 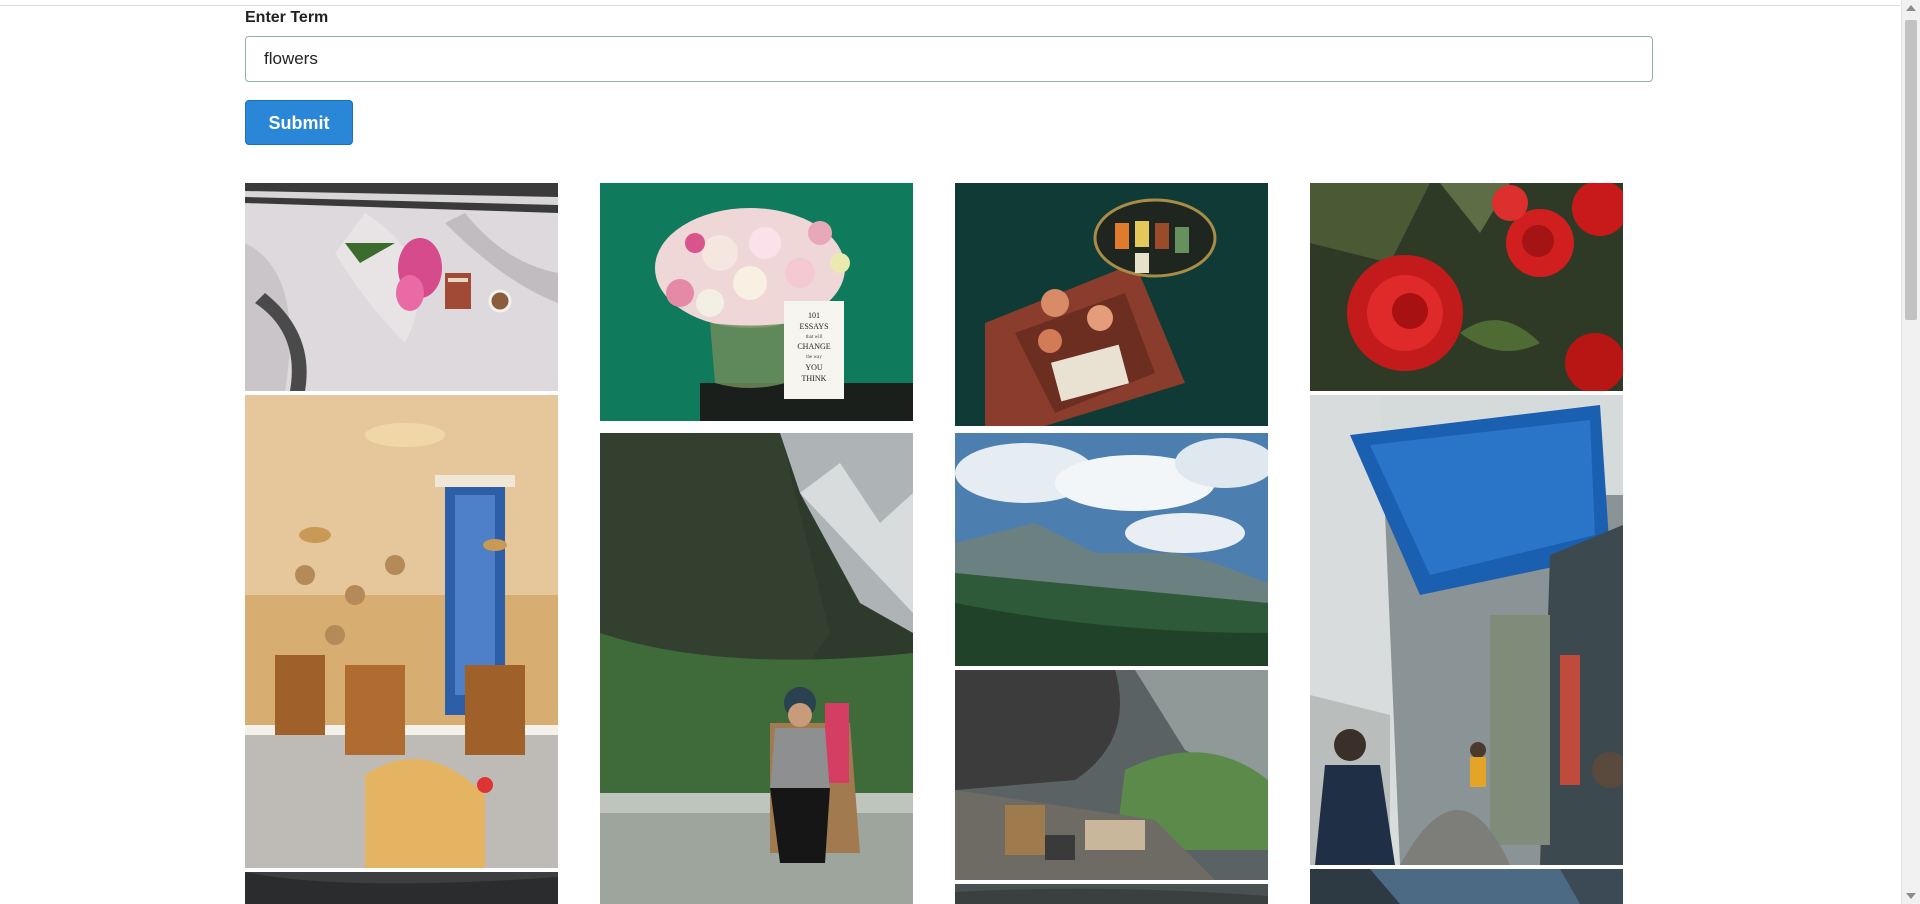 What do you see at coordinates (401, 631) in the screenshot?
I see `photo-cafe-interior` at bounding box center [401, 631].